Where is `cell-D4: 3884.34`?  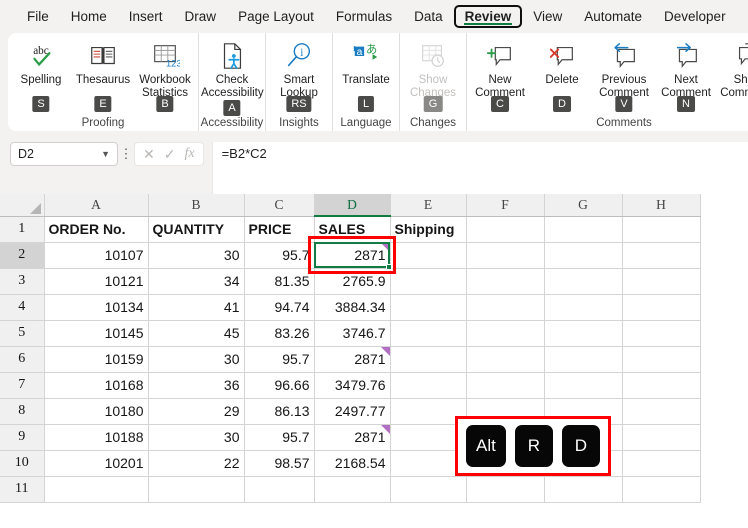
cell-D4: 3884.34 is located at coordinates (352, 307).